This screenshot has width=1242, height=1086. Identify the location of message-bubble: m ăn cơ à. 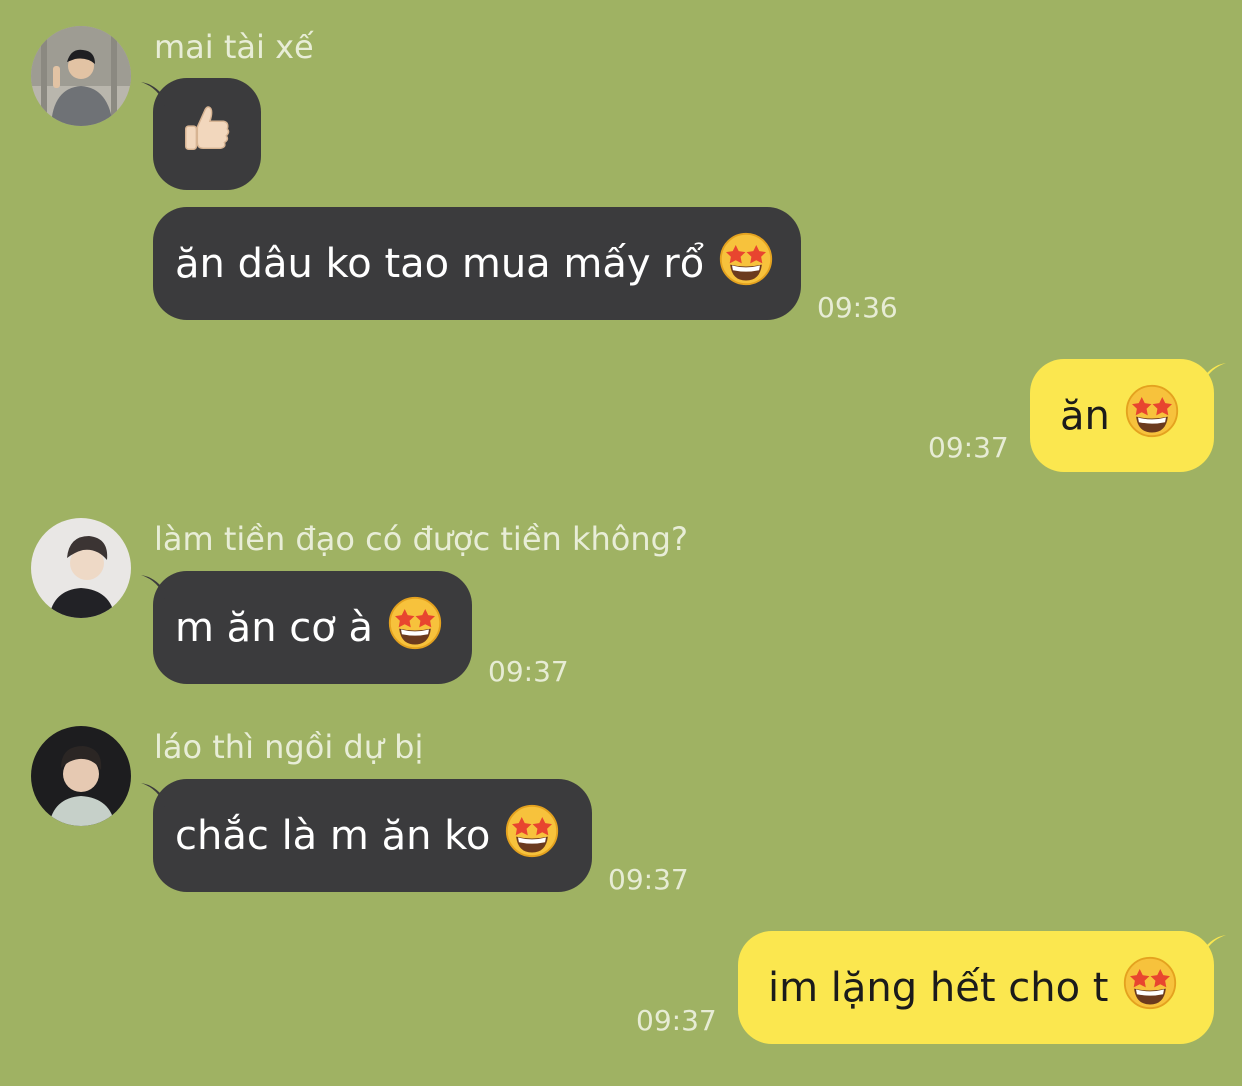
(306, 627).